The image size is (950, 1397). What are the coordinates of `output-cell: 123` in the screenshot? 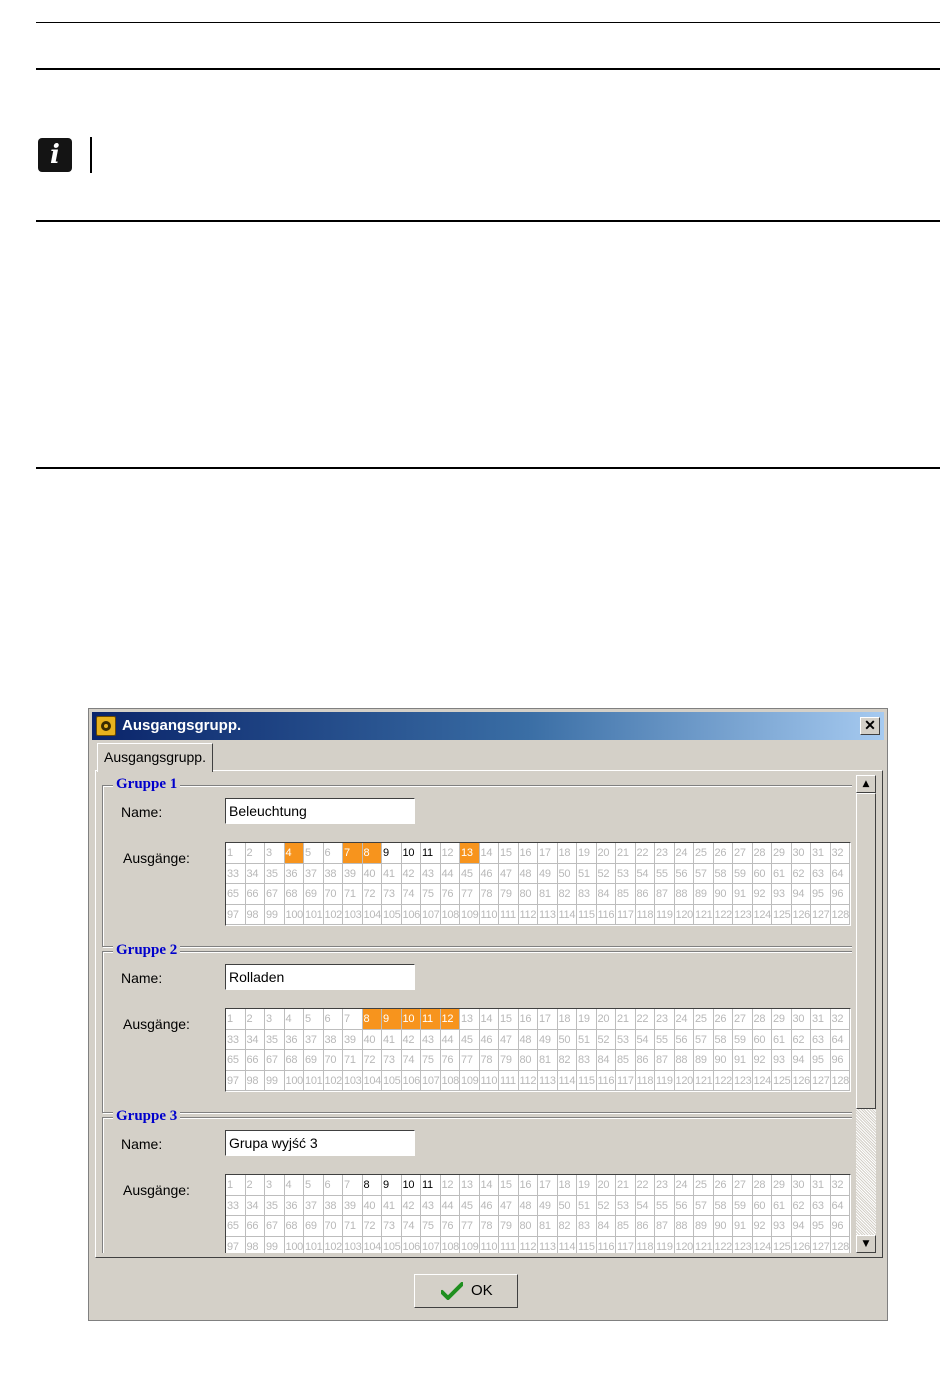 It's located at (743, 1244).